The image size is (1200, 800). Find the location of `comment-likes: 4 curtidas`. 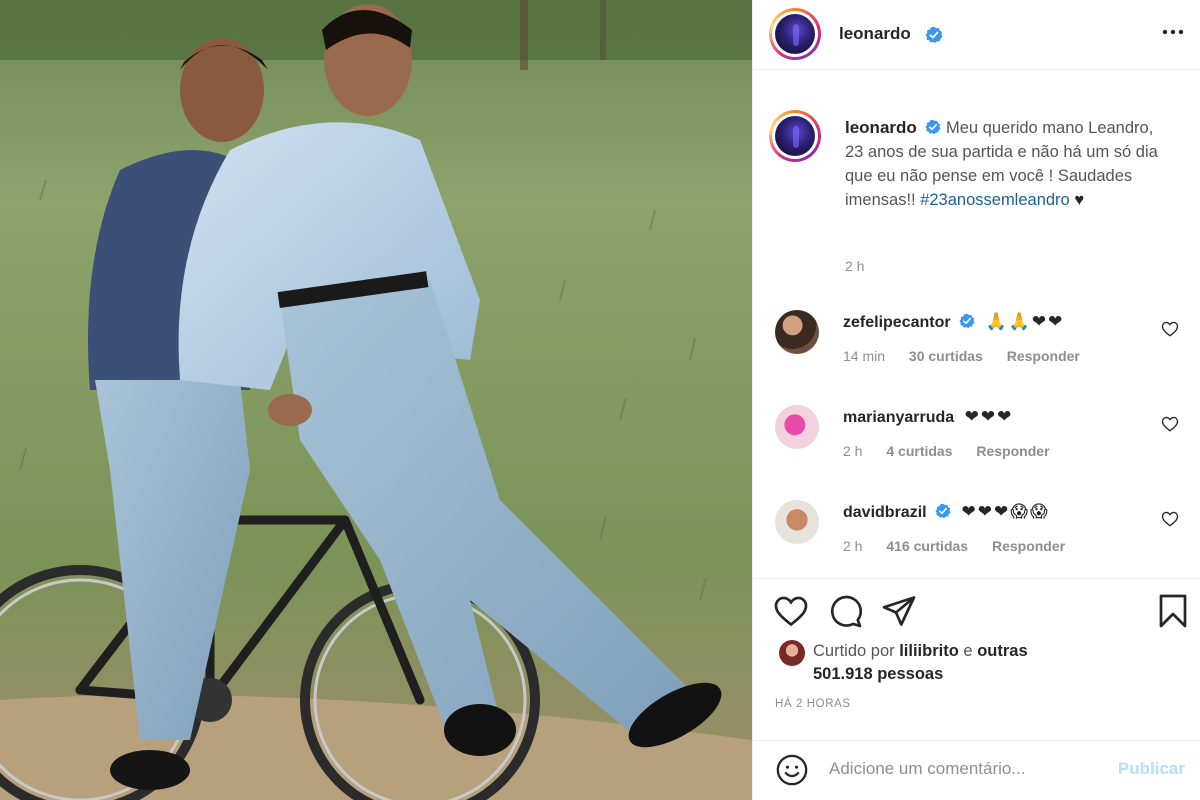

comment-likes: 4 curtidas is located at coordinates (919, 451).